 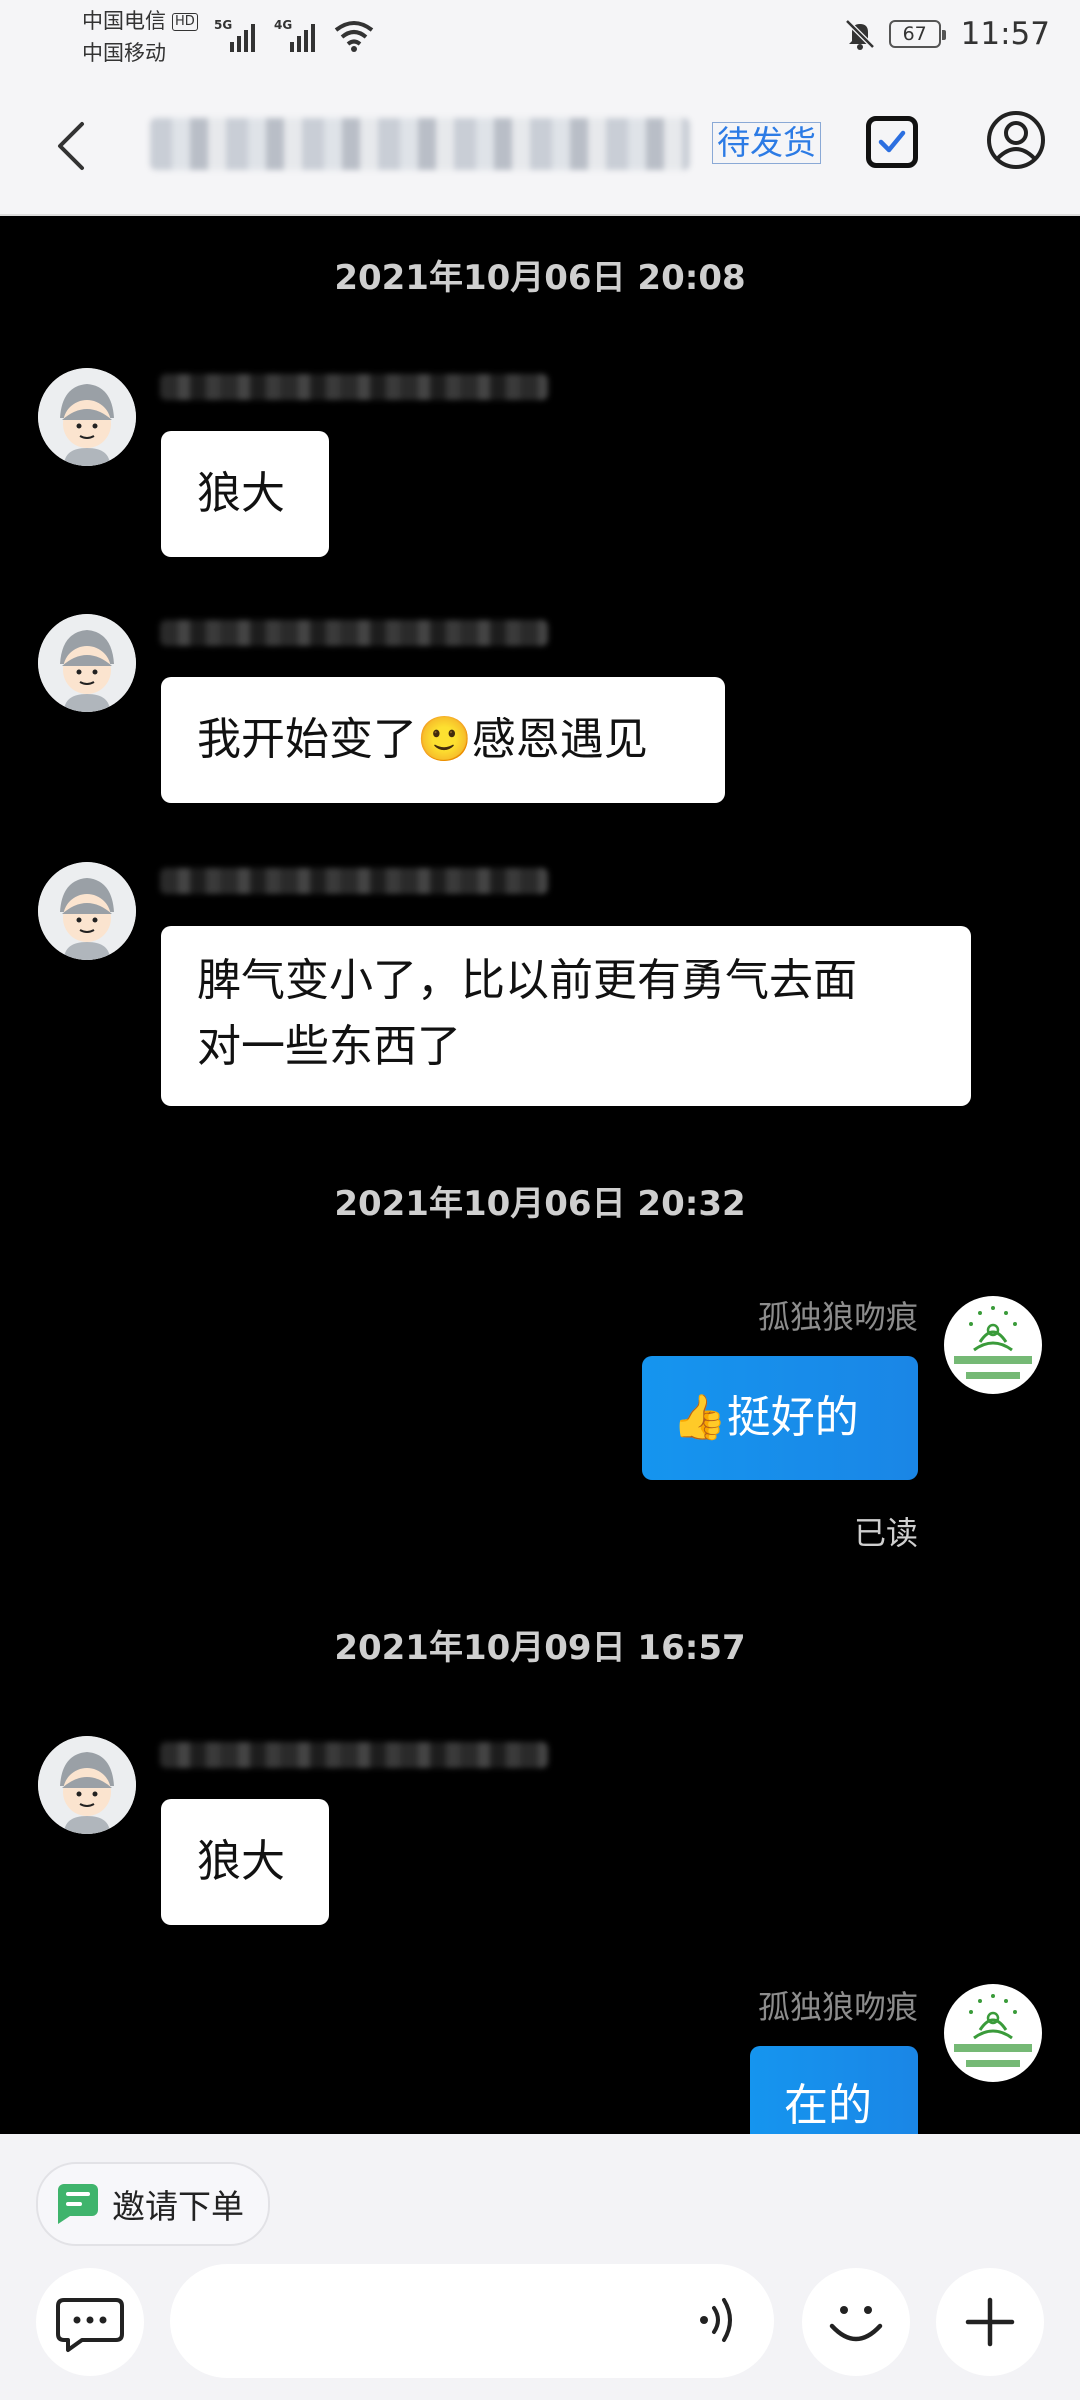 I want to click on bottom-toolbar: 邀请下单, so click(x=540, y=2267).